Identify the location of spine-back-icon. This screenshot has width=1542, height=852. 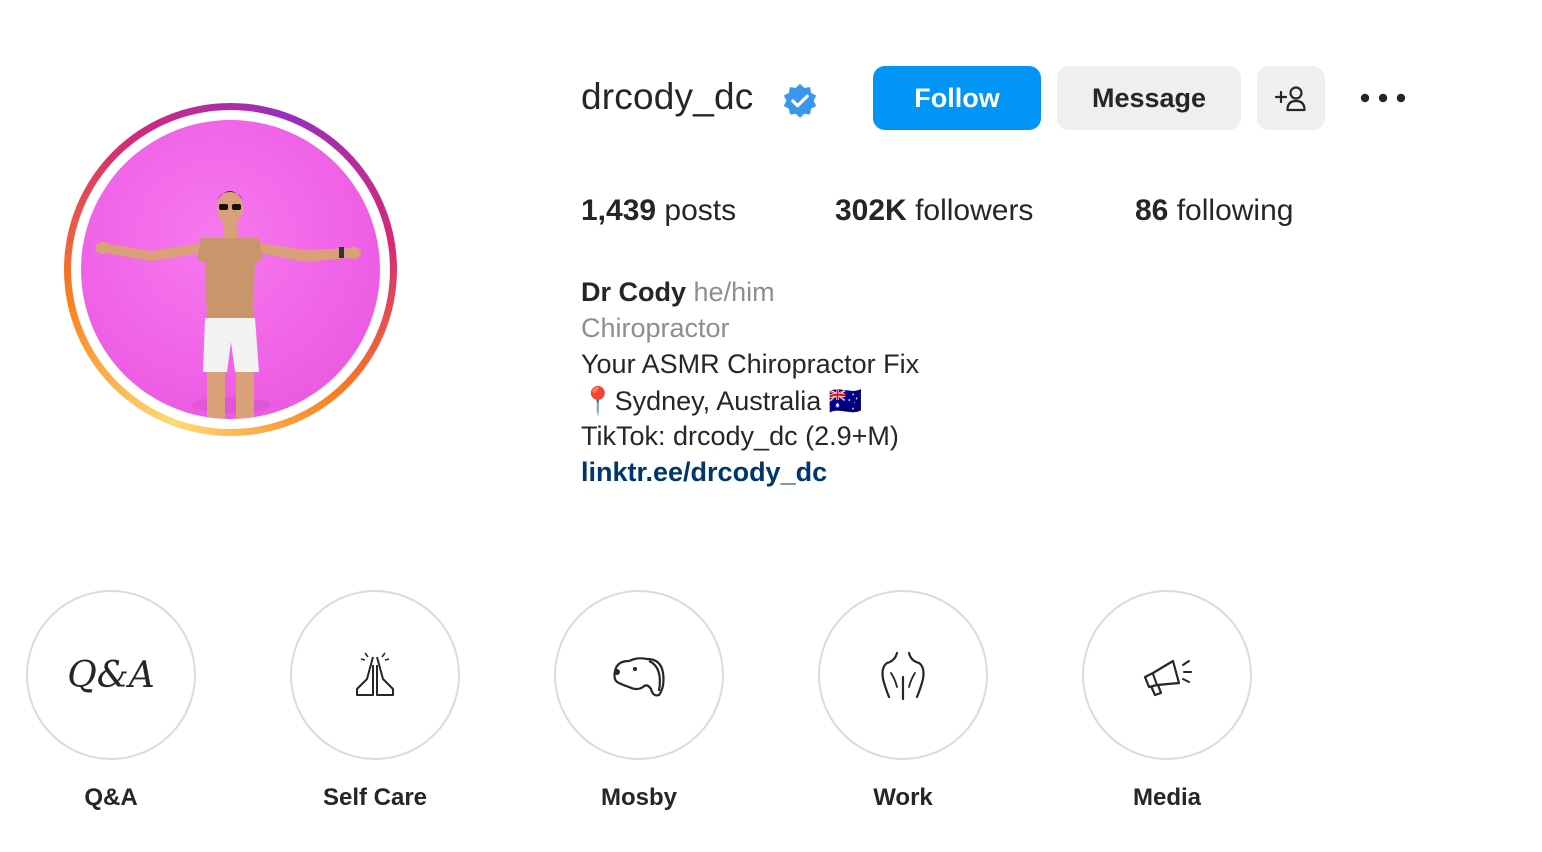
(903, 676).